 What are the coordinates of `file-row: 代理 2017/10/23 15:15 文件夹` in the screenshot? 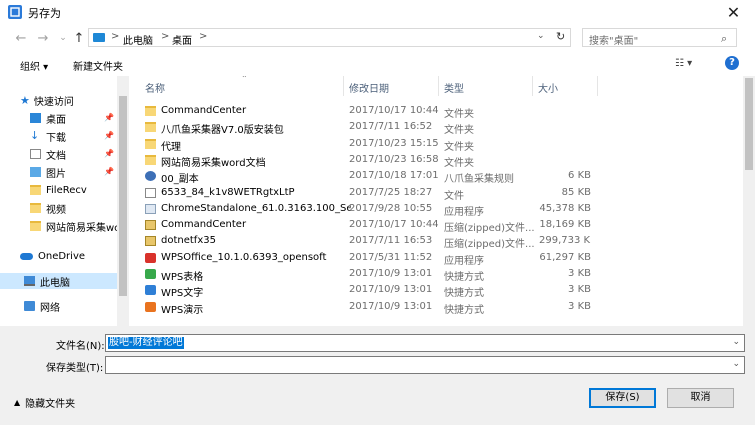 It's located at (439, 144).